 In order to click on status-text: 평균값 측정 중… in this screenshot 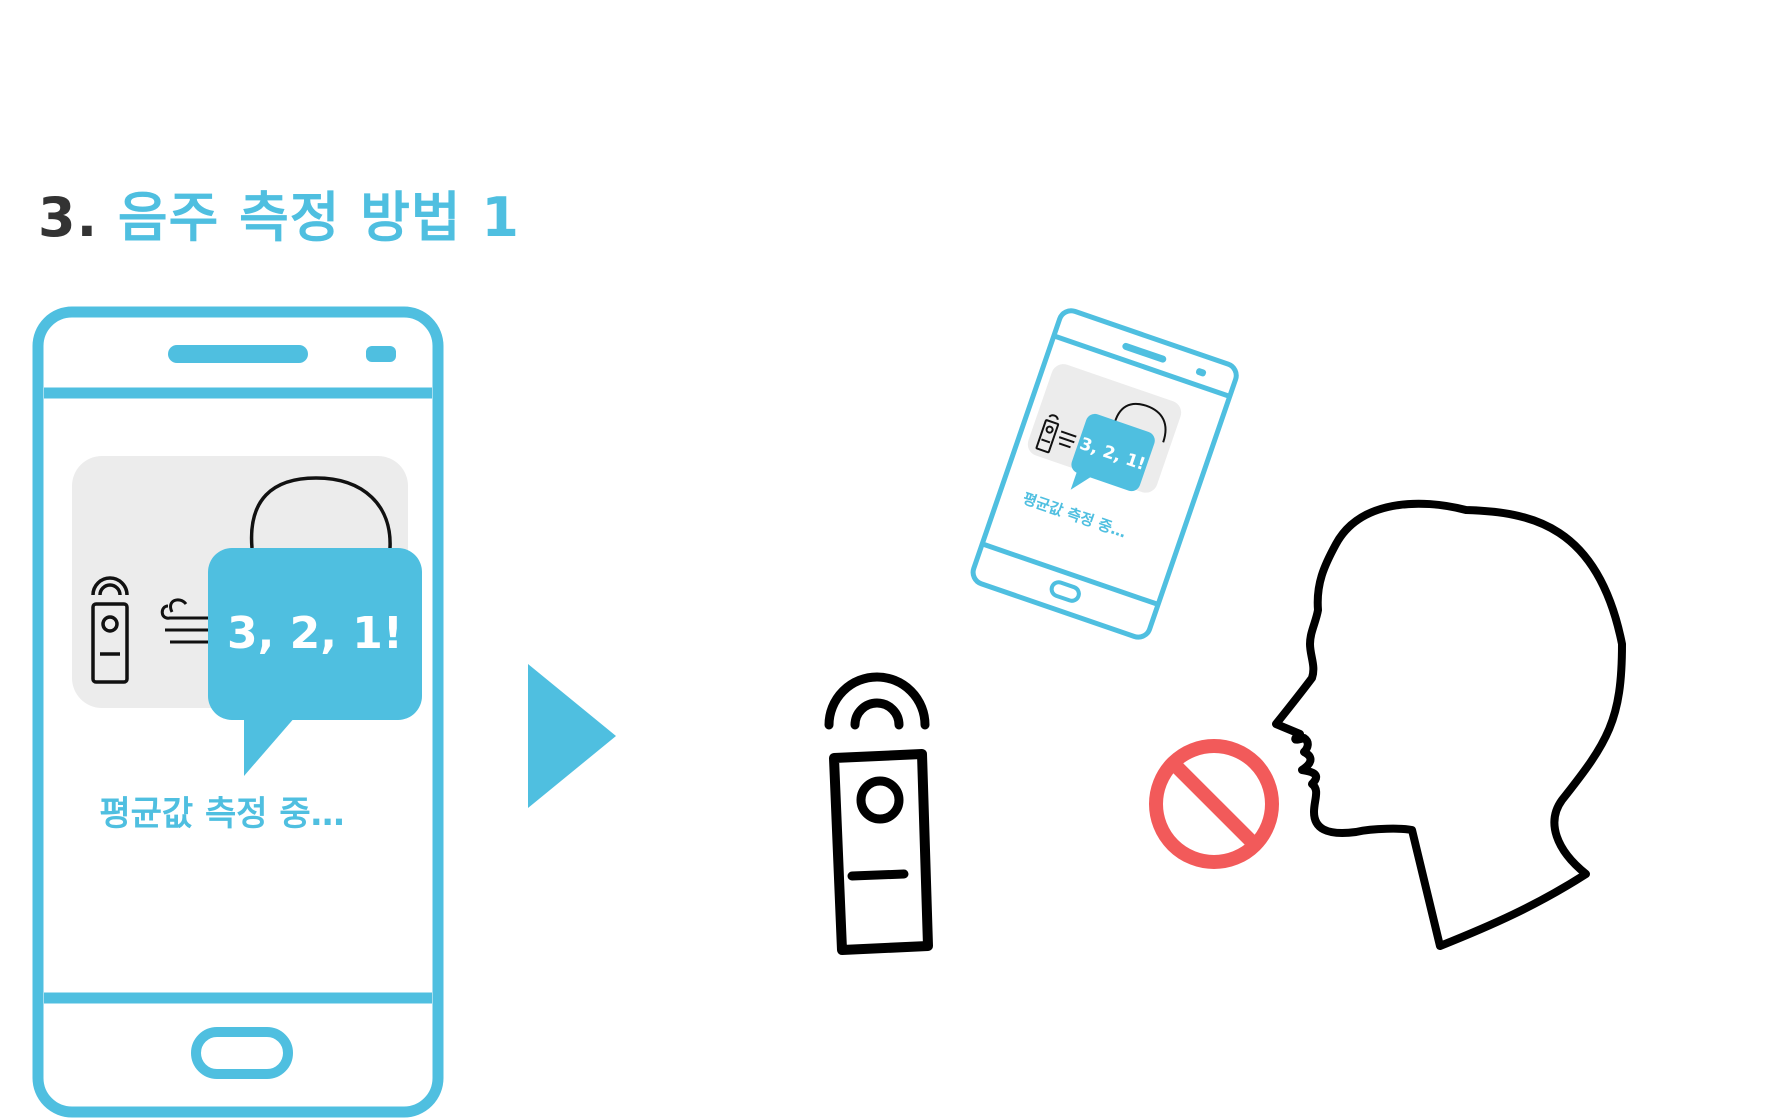, I will do `click(221, 814)`.